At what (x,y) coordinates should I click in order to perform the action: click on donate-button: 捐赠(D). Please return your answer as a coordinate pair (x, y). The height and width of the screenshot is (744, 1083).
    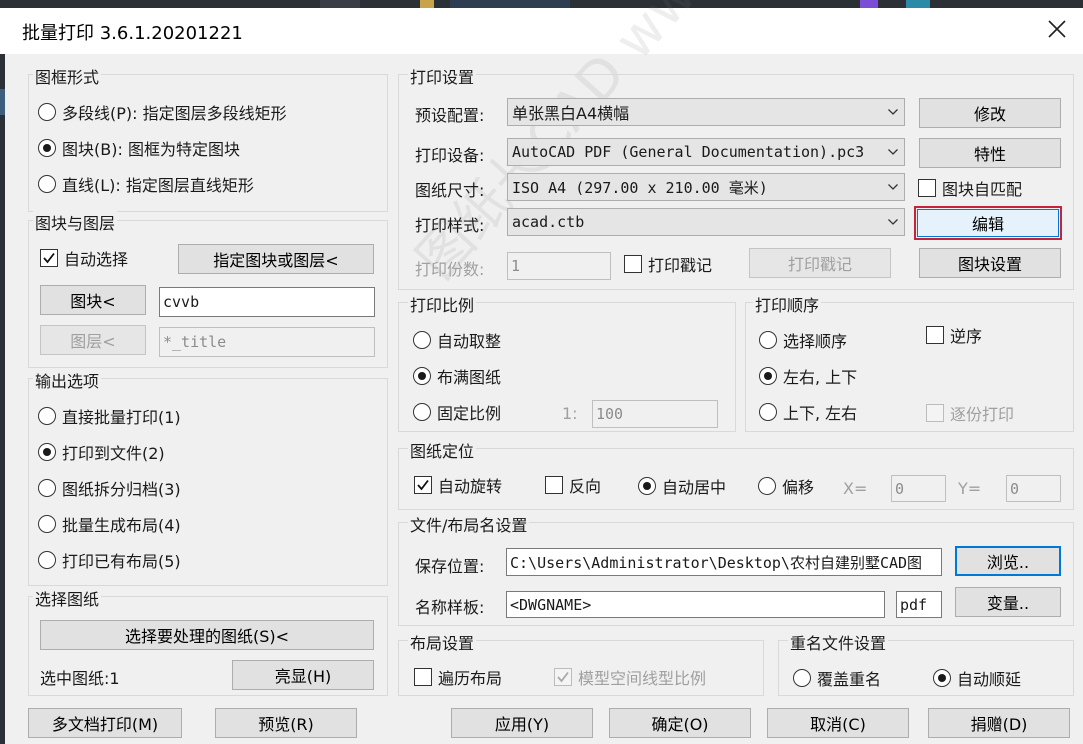
    Looking at the image, I should click on (999, 723).